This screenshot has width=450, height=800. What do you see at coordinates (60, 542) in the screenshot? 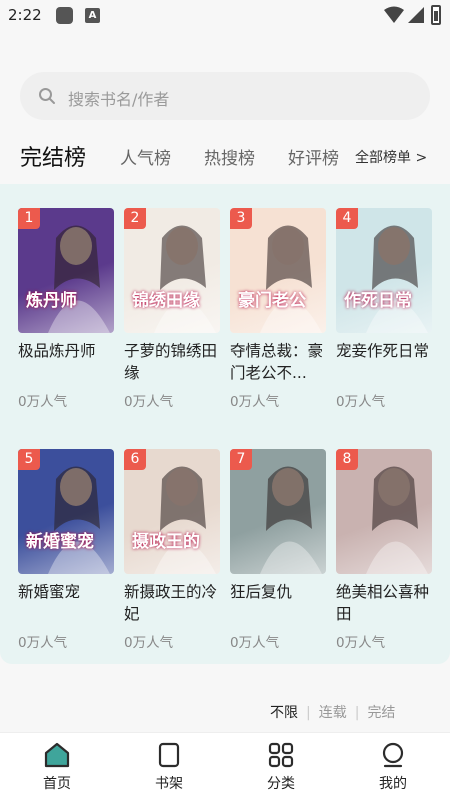
I see `cover-title-text: 新婚蜜宠` at bounding box center [60, 542].